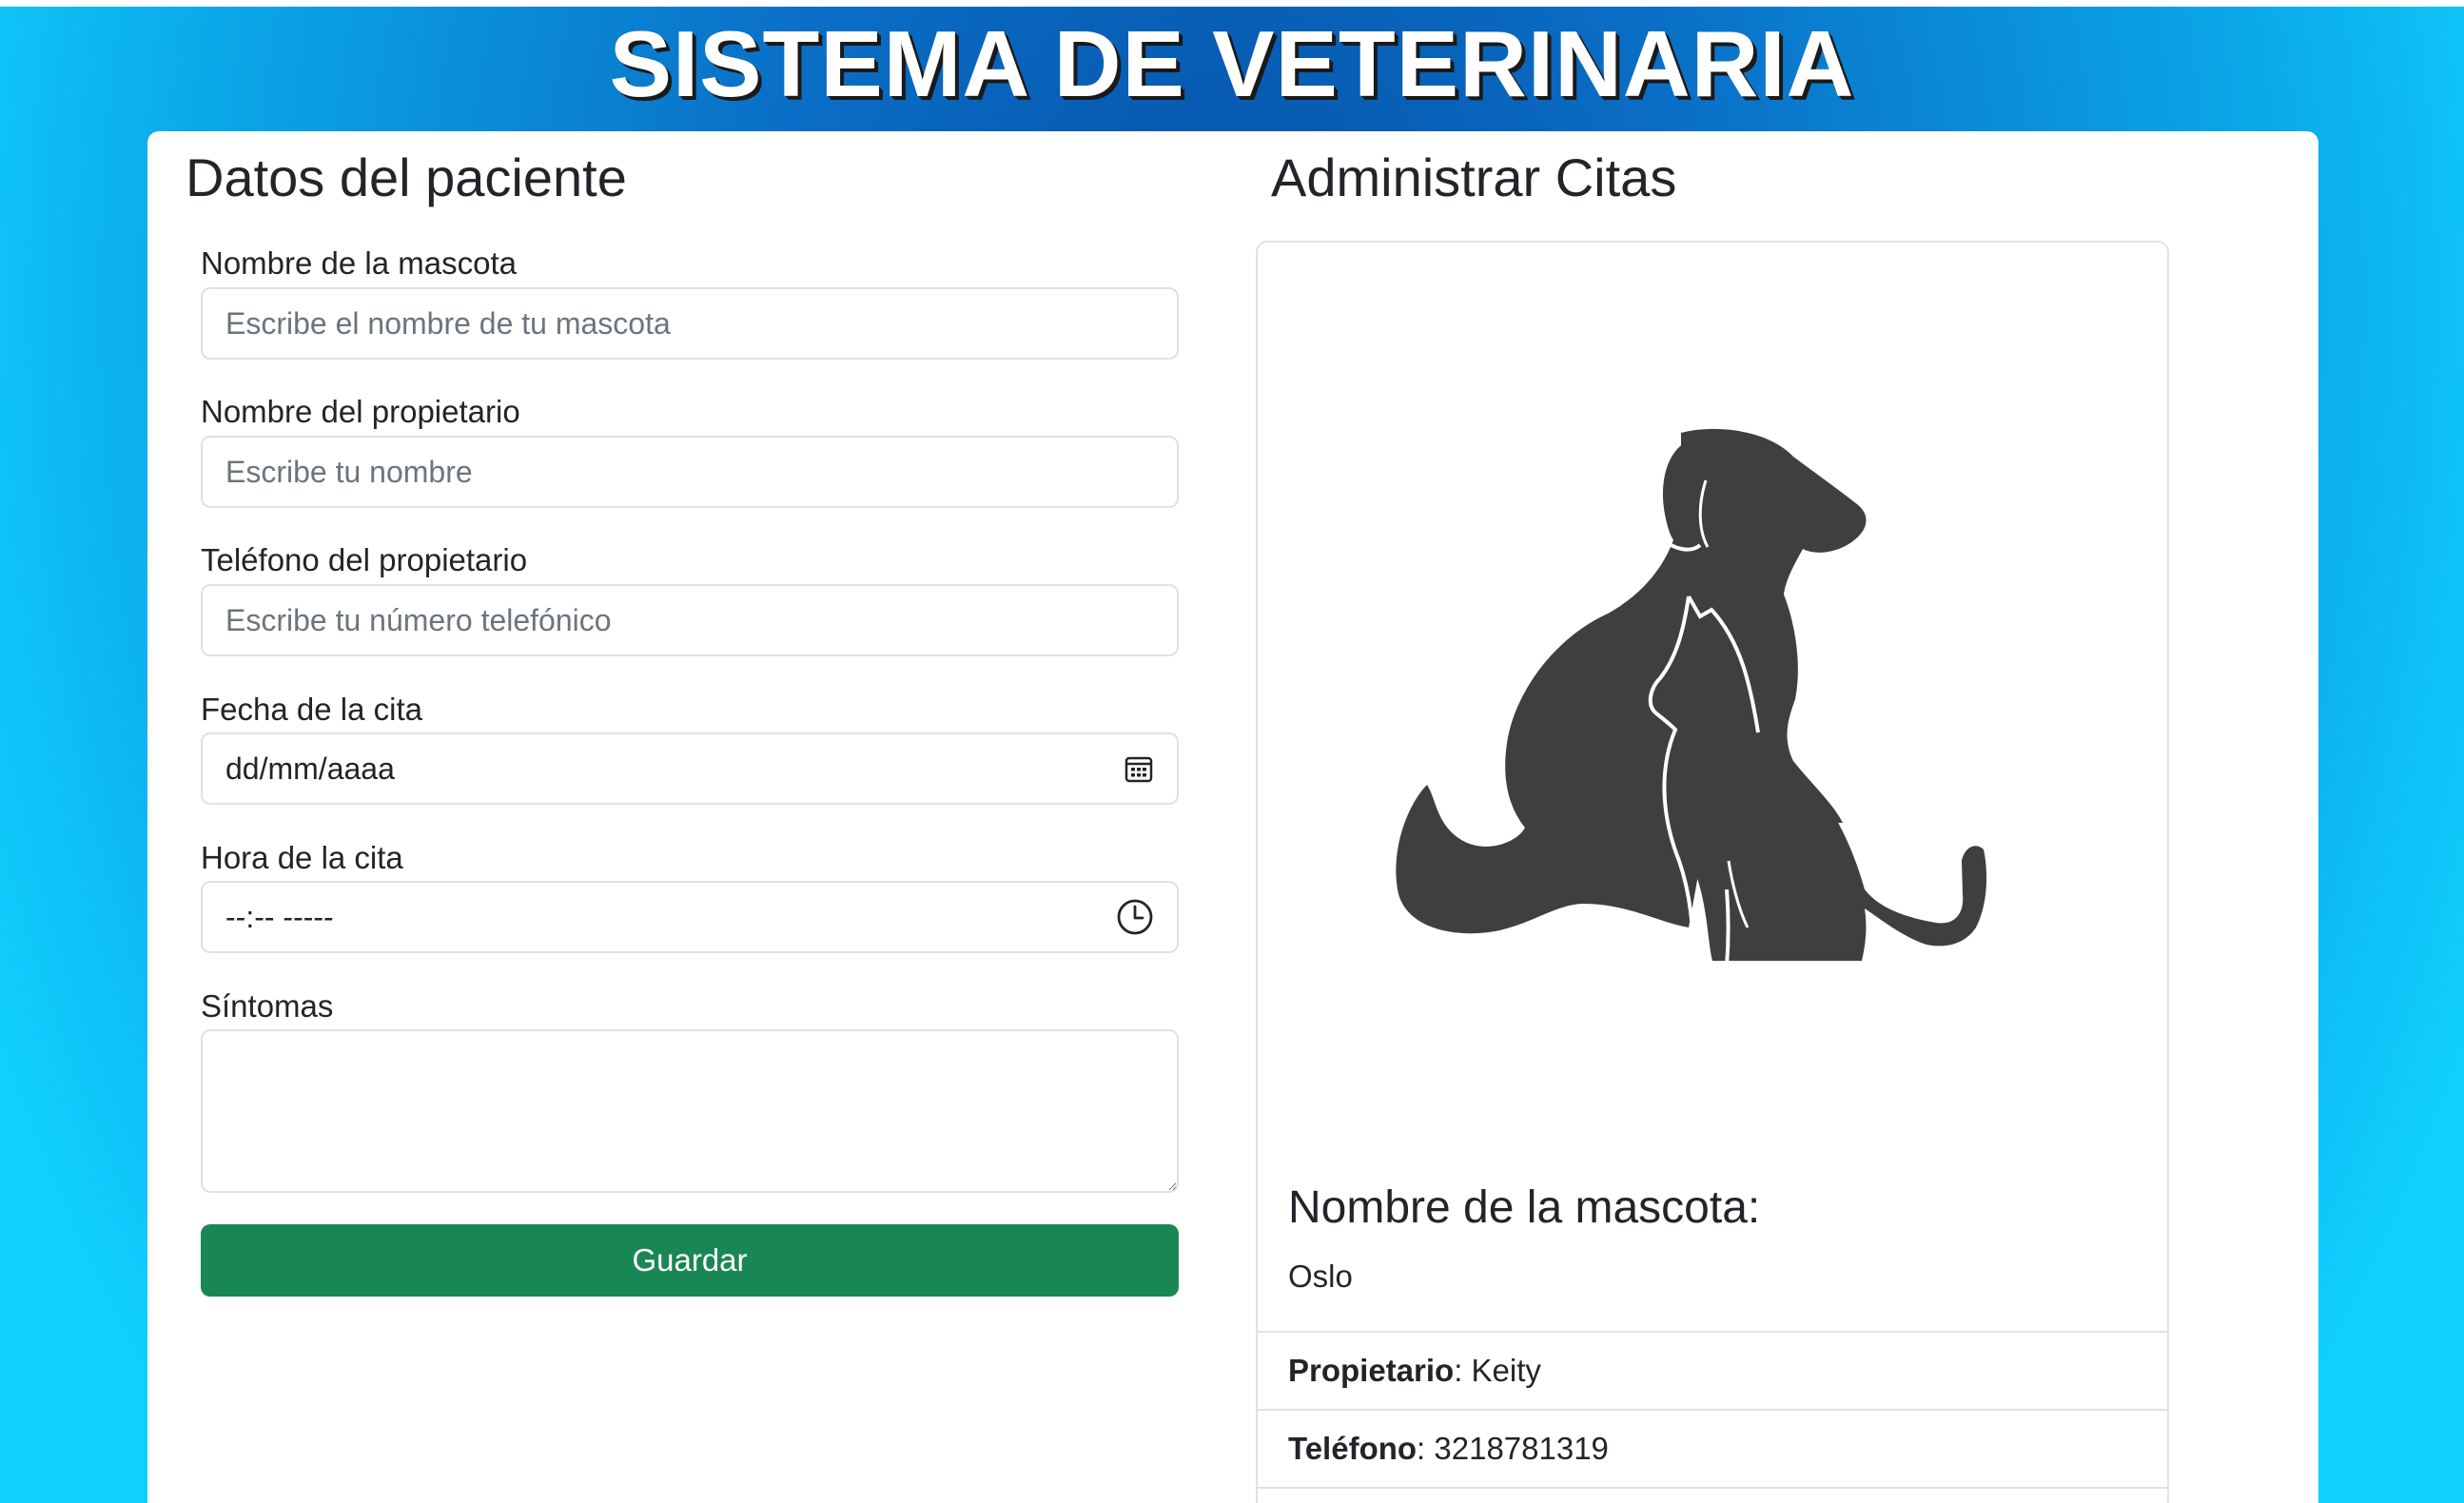 The height and width of the screenshot is (1503, 2464). I want to click on top-strip, so click(1232, 3).